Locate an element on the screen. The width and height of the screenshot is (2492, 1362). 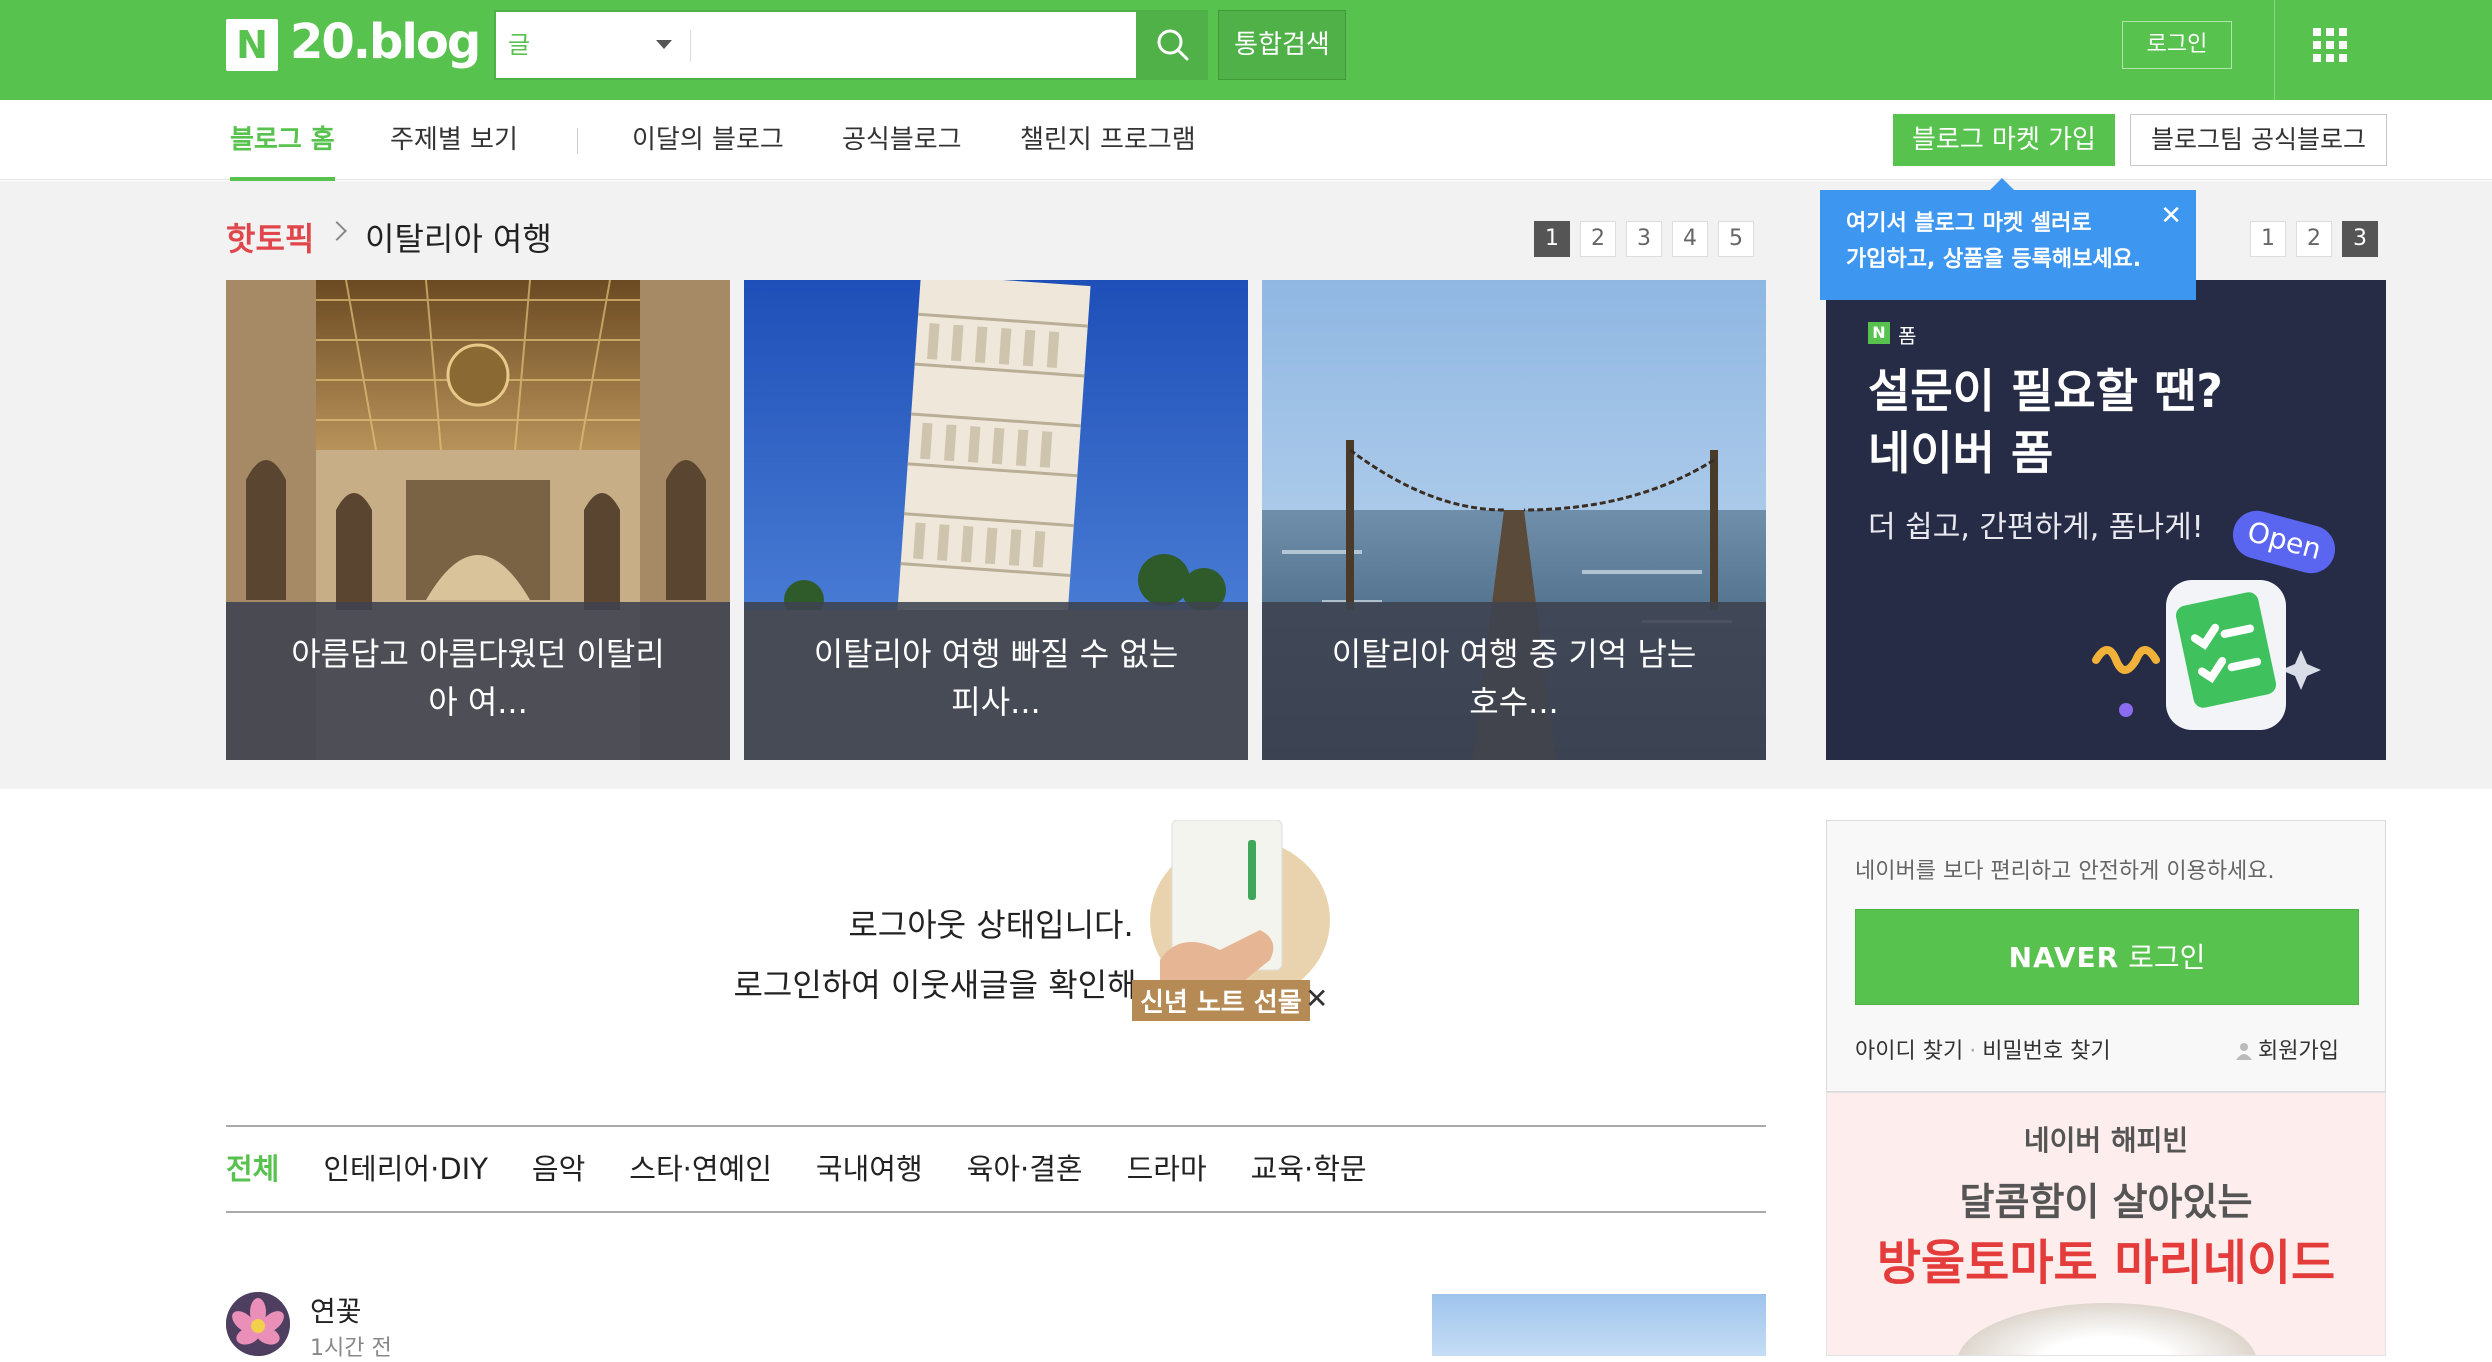
dish-image is located at coordinates (2107, 1329).